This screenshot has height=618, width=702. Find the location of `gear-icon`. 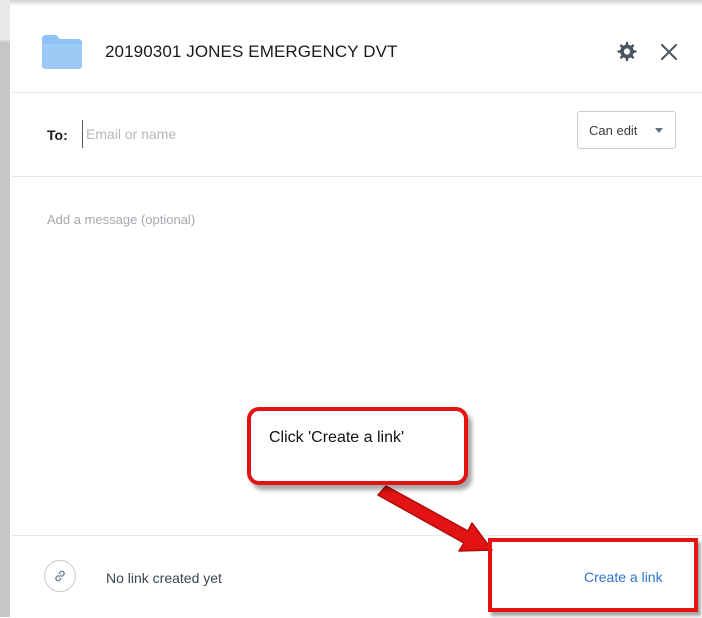

gear-icon is located at coordinates (627, 52).